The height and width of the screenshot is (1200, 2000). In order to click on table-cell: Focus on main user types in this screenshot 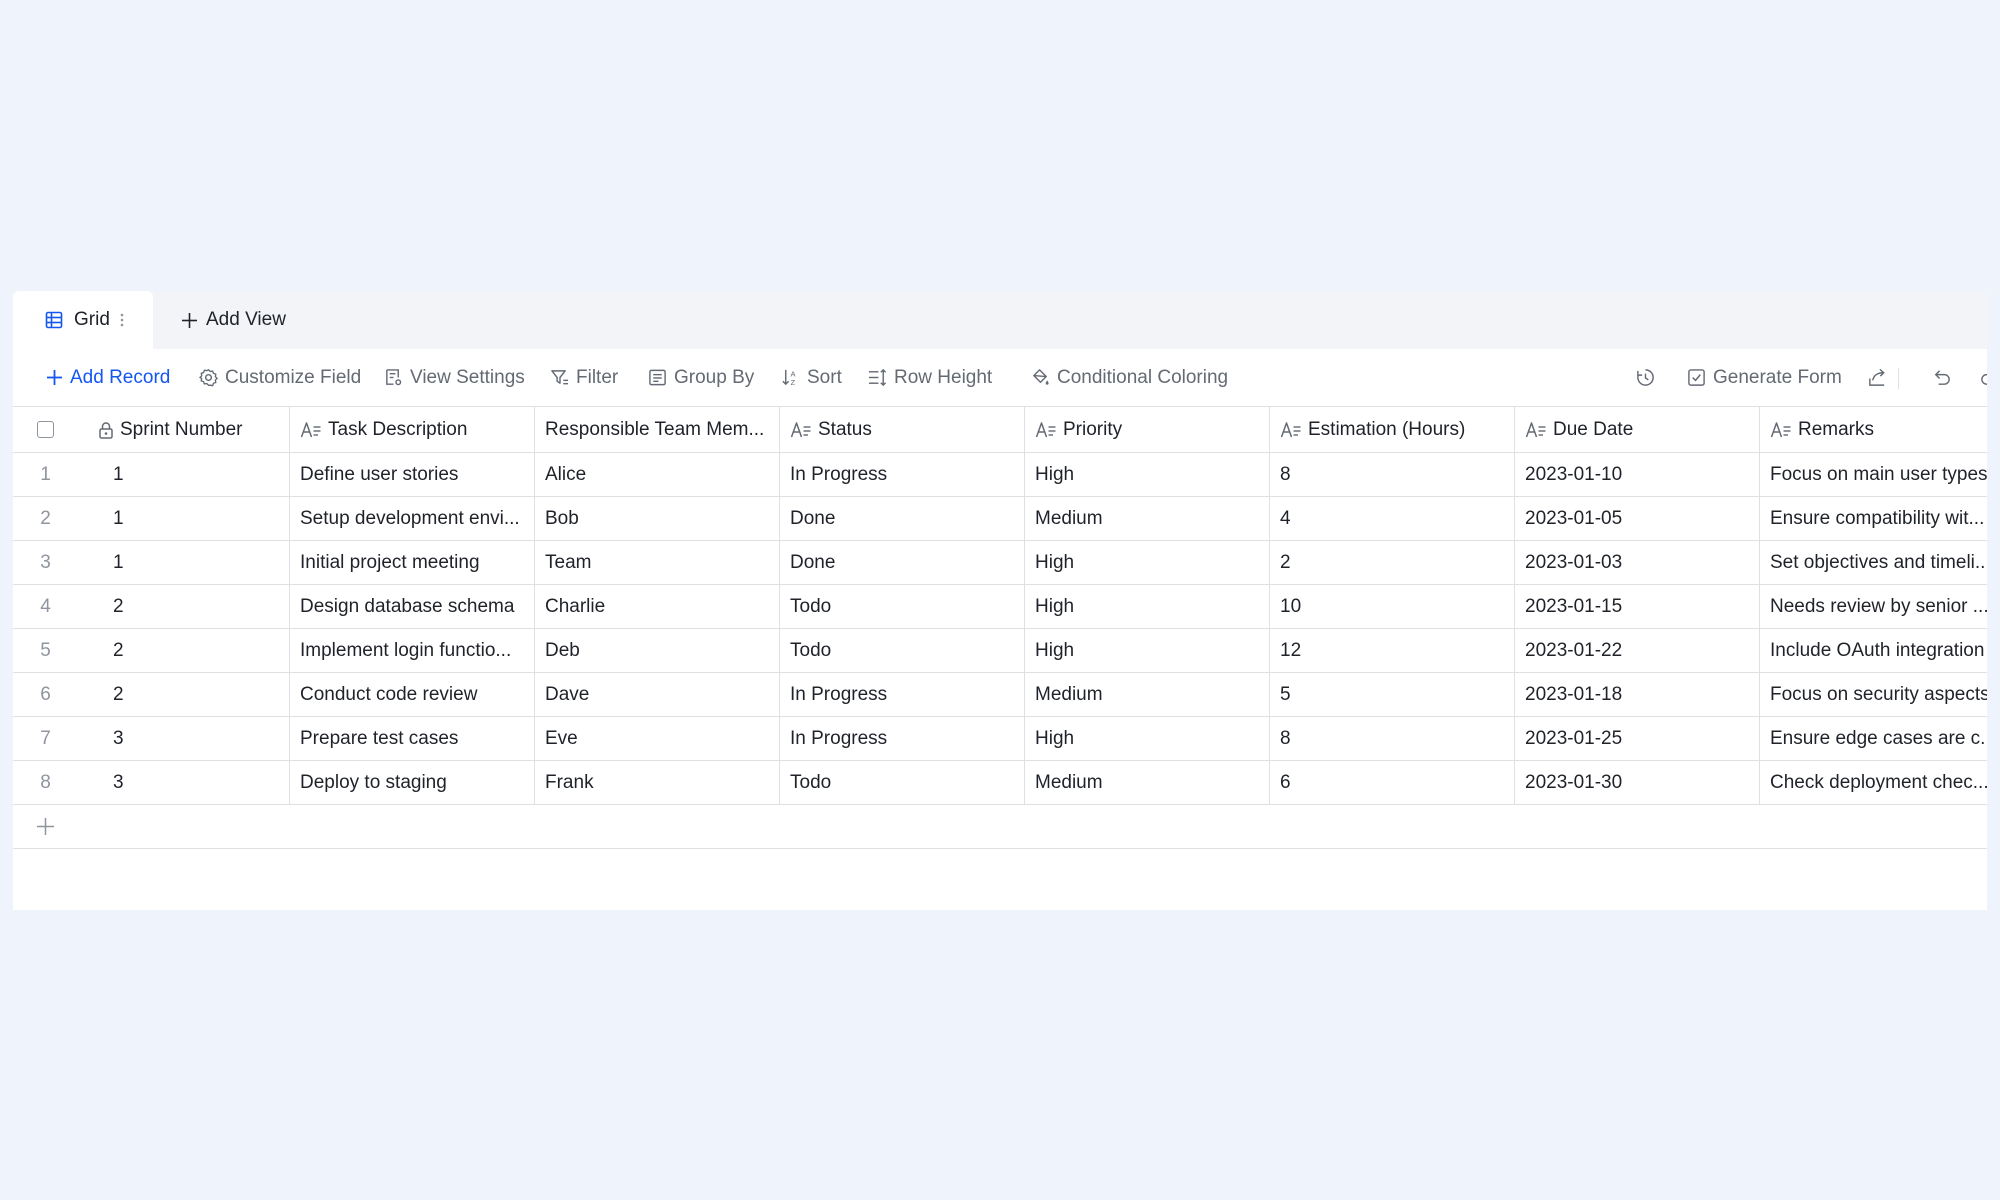, I will do `click(1873, 474)`.